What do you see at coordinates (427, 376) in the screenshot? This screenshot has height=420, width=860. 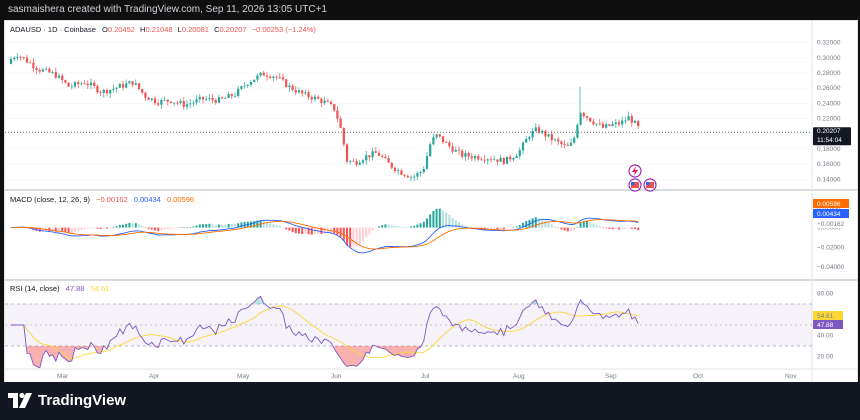 I see `time-axis: Mar Apr May Jun Jul Aug Sep Oct Nov` at bounding box center [427, 376].